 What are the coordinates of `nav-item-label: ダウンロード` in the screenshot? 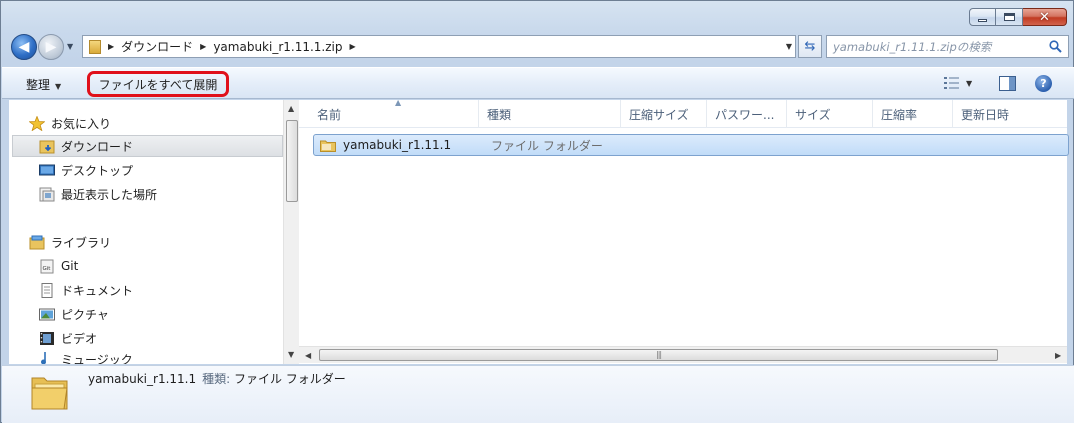 It's located at (97, 146).